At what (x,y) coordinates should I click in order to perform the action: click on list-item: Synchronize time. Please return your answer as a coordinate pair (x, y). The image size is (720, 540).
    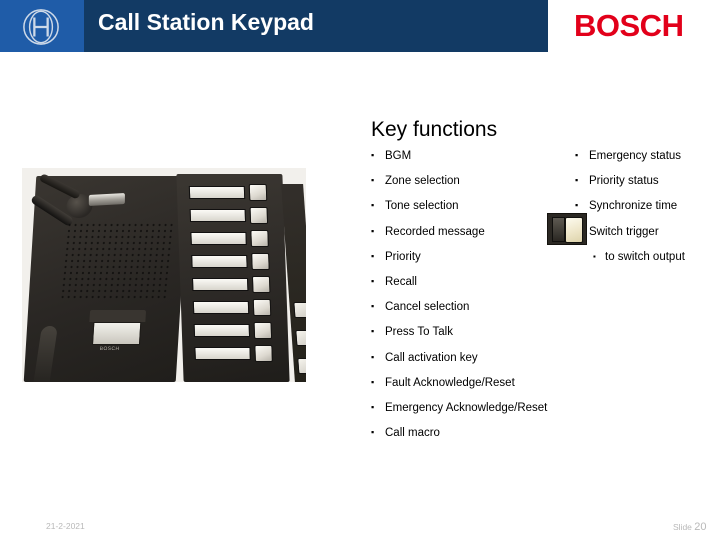
    Looking at the image, I should click on (647, 206).